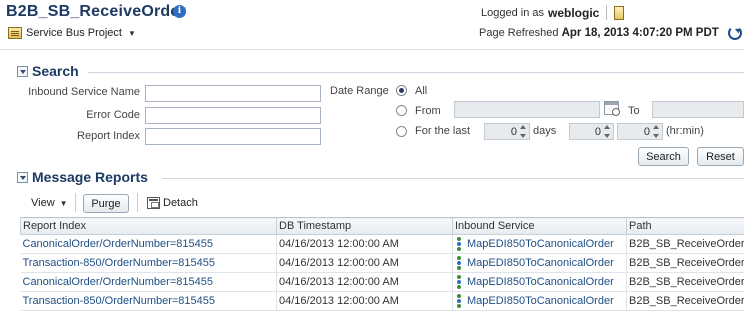 Image resolution: width=744 pixels, height=311 pixels. I want to click on error-code-input, so click(233, 115).